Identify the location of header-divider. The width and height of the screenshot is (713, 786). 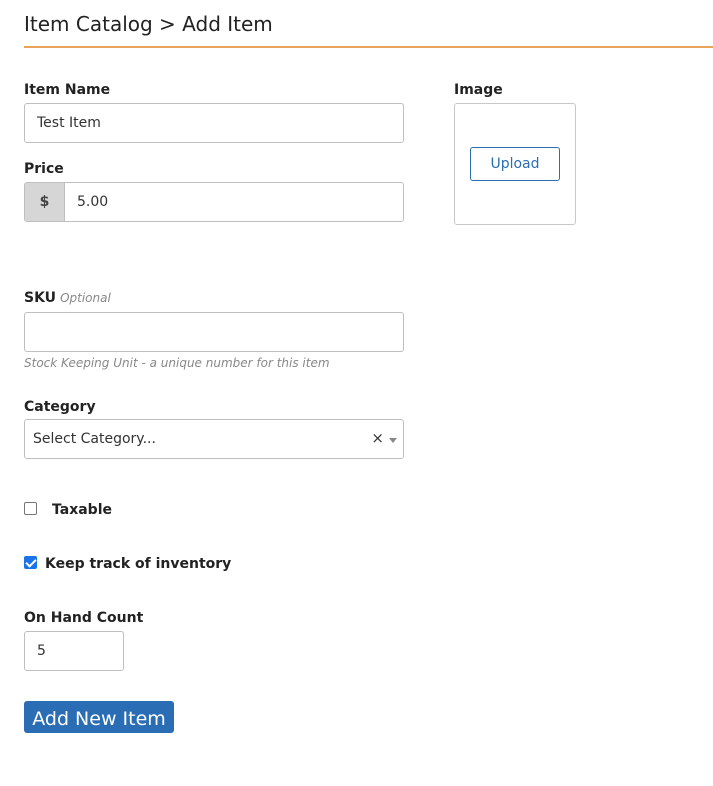
(368, 47).